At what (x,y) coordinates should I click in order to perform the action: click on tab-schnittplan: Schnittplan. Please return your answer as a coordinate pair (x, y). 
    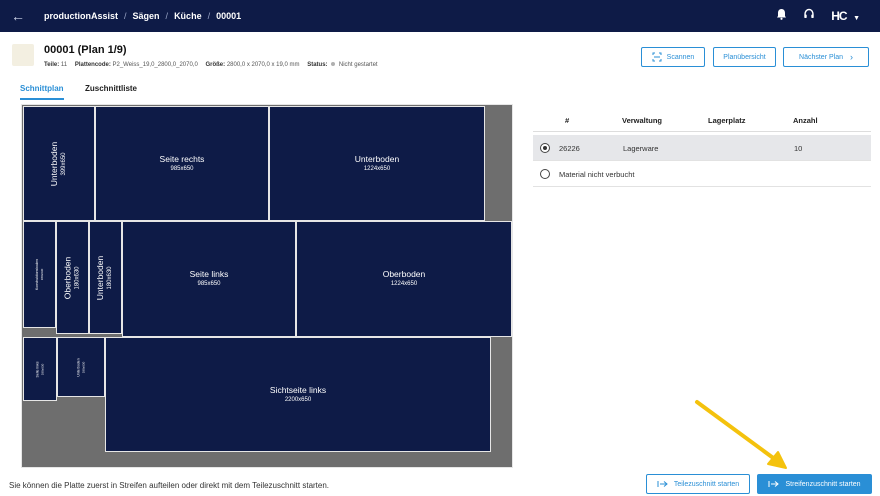
    Looking at the image, I should click on (42, 92).